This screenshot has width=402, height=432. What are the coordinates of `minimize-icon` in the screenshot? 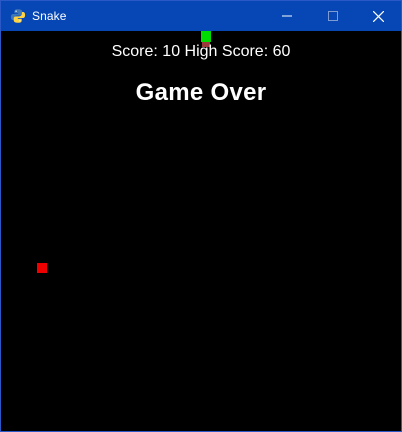 It's located at (287, 16).